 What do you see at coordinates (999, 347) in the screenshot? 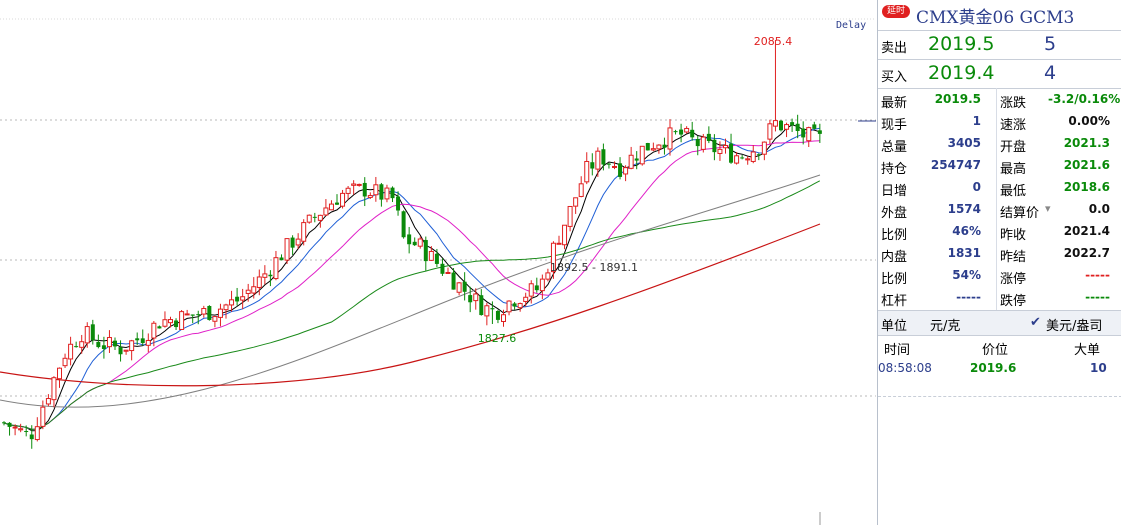
I see `trades-header: 时间 价位 大单` at bounding box center [999, 347].